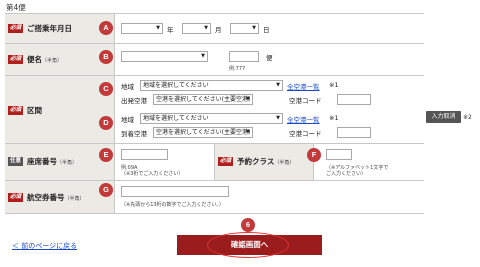 The width and height of the screenshot is (480, 267). Describe the element at coordinates (134, 134) in the screenshot. I see `arrival-airport-label: 到着空港` at that location.